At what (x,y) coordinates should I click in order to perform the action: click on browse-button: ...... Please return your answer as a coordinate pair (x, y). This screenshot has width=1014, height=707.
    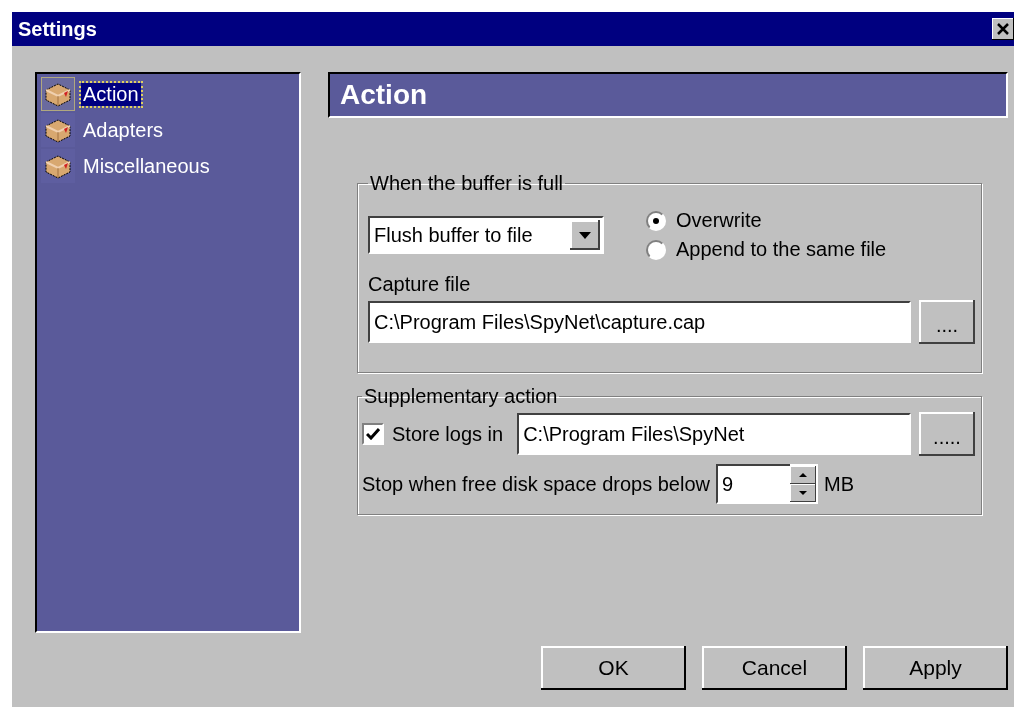
    Looking at the image, I should click on (947, 434).